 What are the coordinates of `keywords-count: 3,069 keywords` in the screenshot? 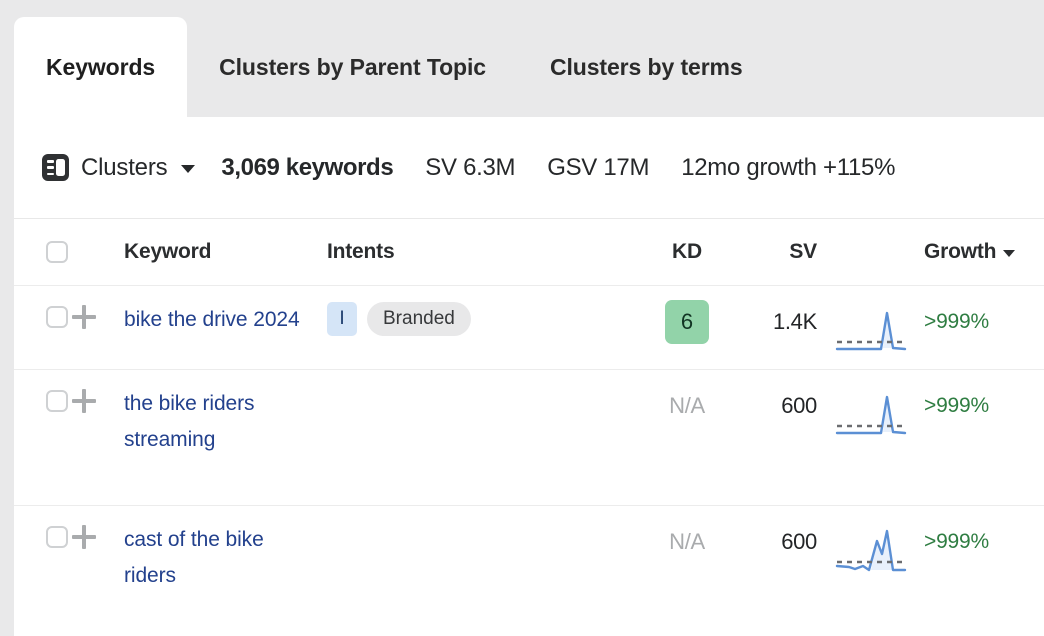 It's located at (307, 167).